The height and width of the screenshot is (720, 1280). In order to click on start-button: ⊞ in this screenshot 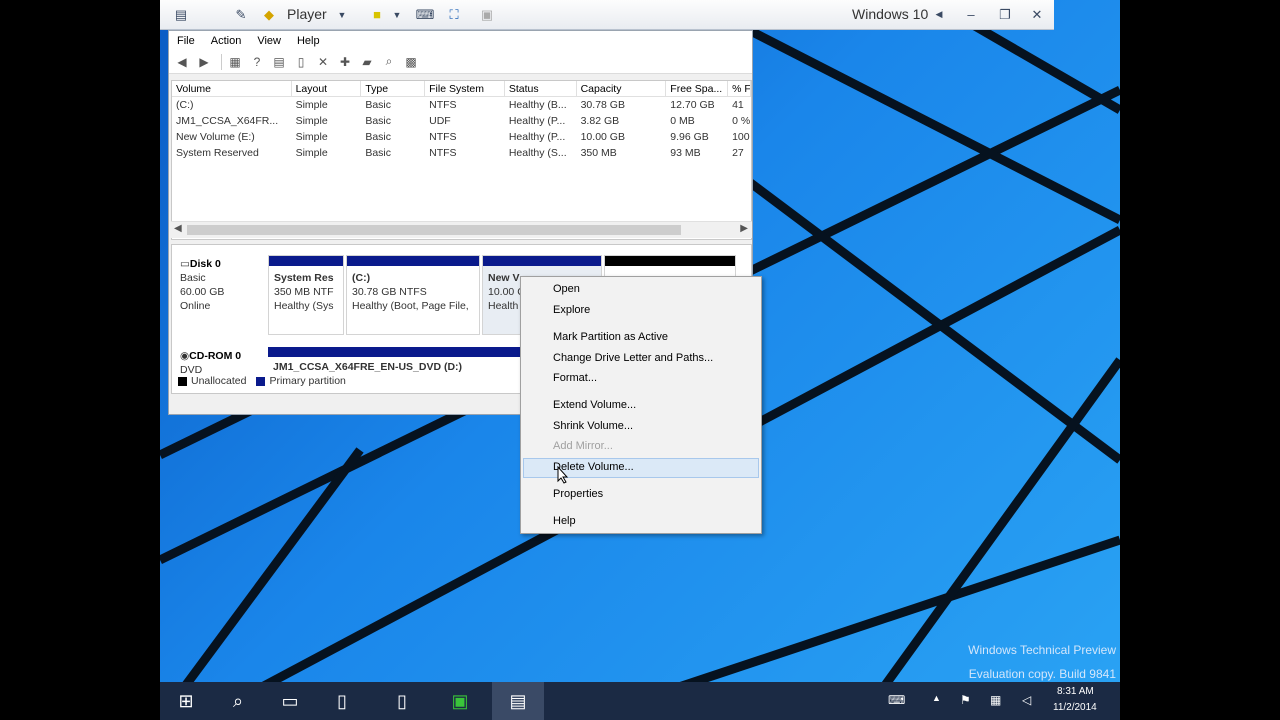, I will do `click(186, 701)`.